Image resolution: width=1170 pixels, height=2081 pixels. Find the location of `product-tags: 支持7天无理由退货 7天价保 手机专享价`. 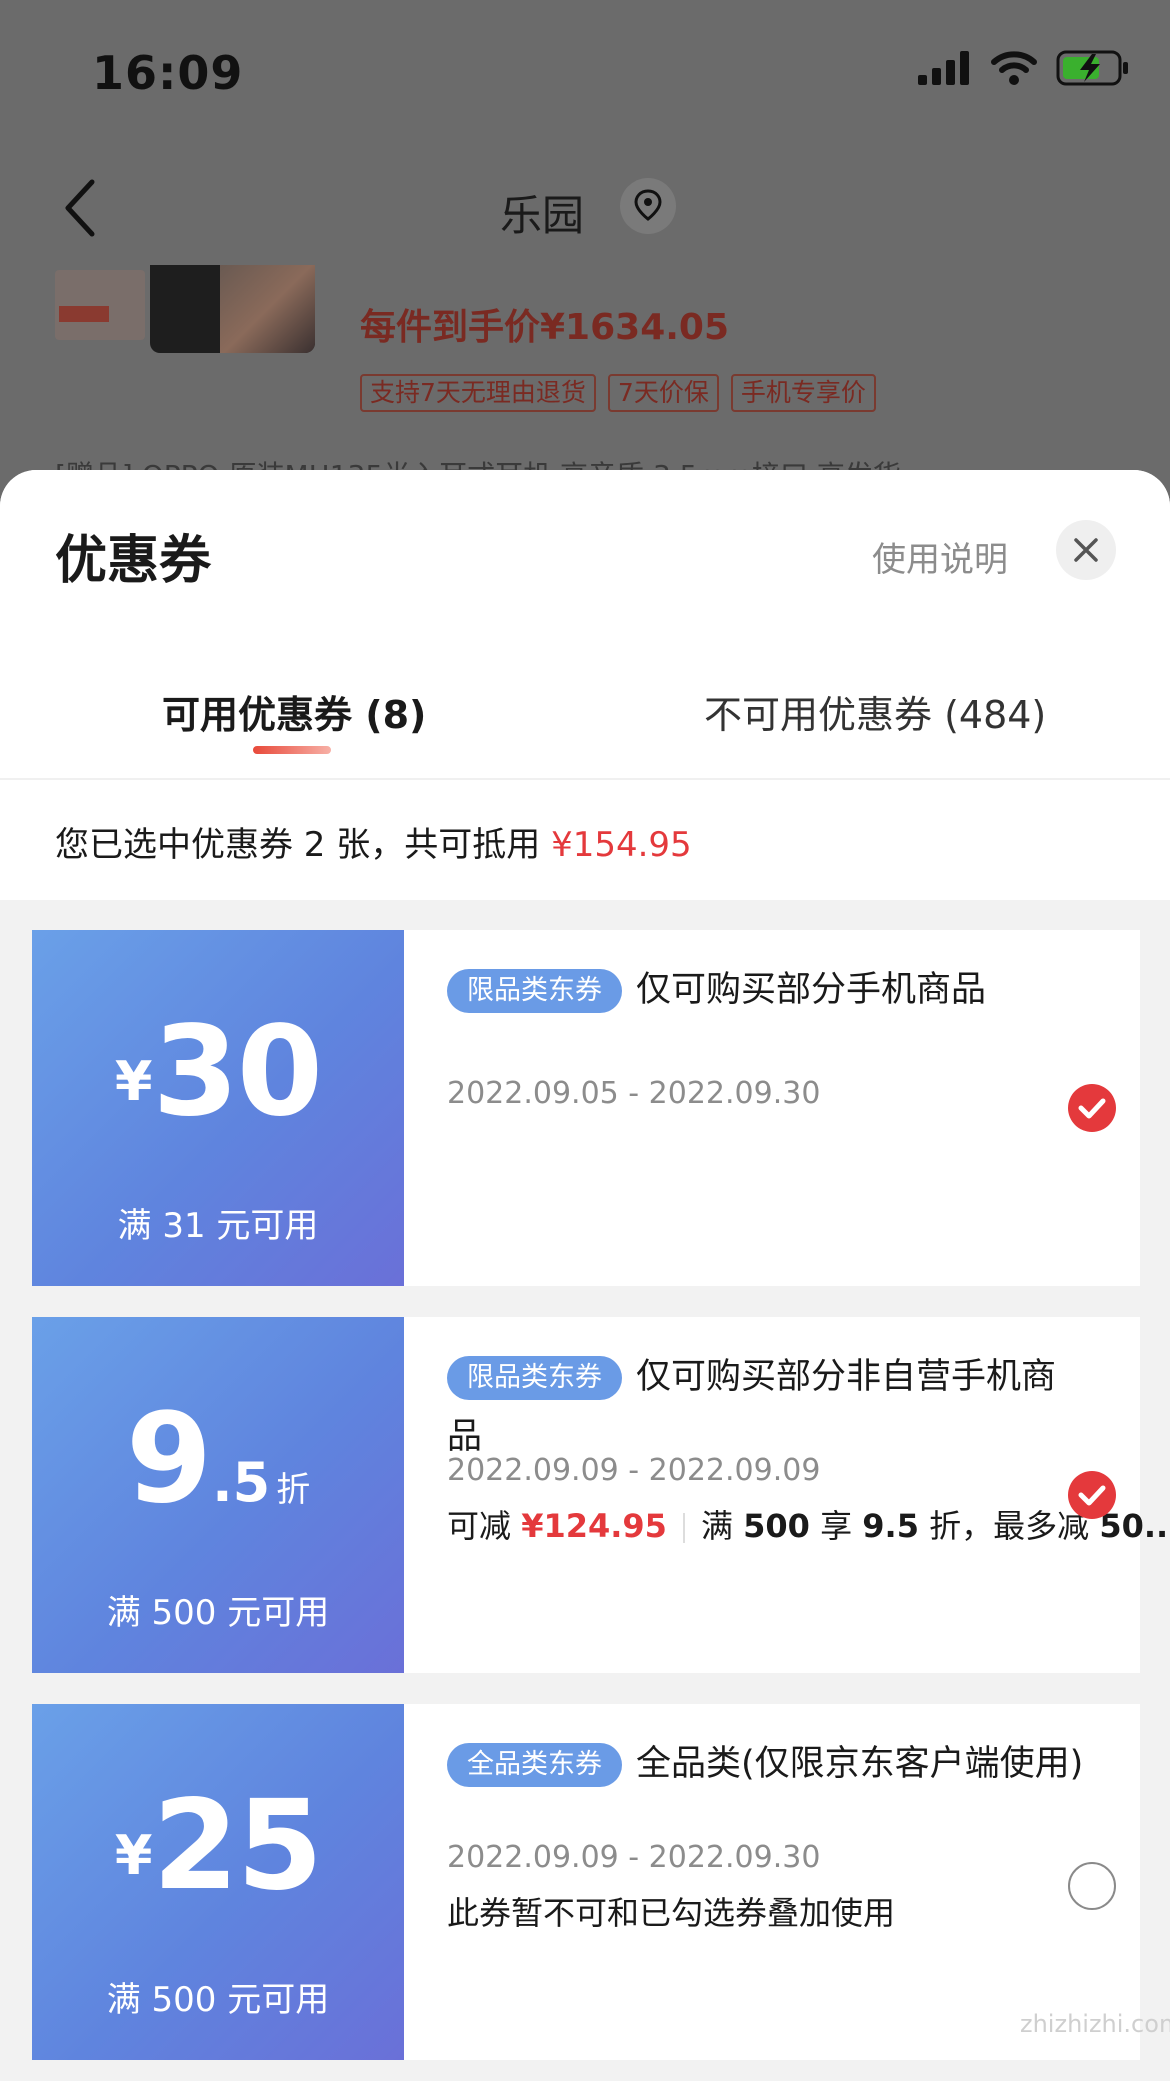

product-tags: 支持7天无理由退货 7天价保 手机专享价 is located at coordinates (618, 393).